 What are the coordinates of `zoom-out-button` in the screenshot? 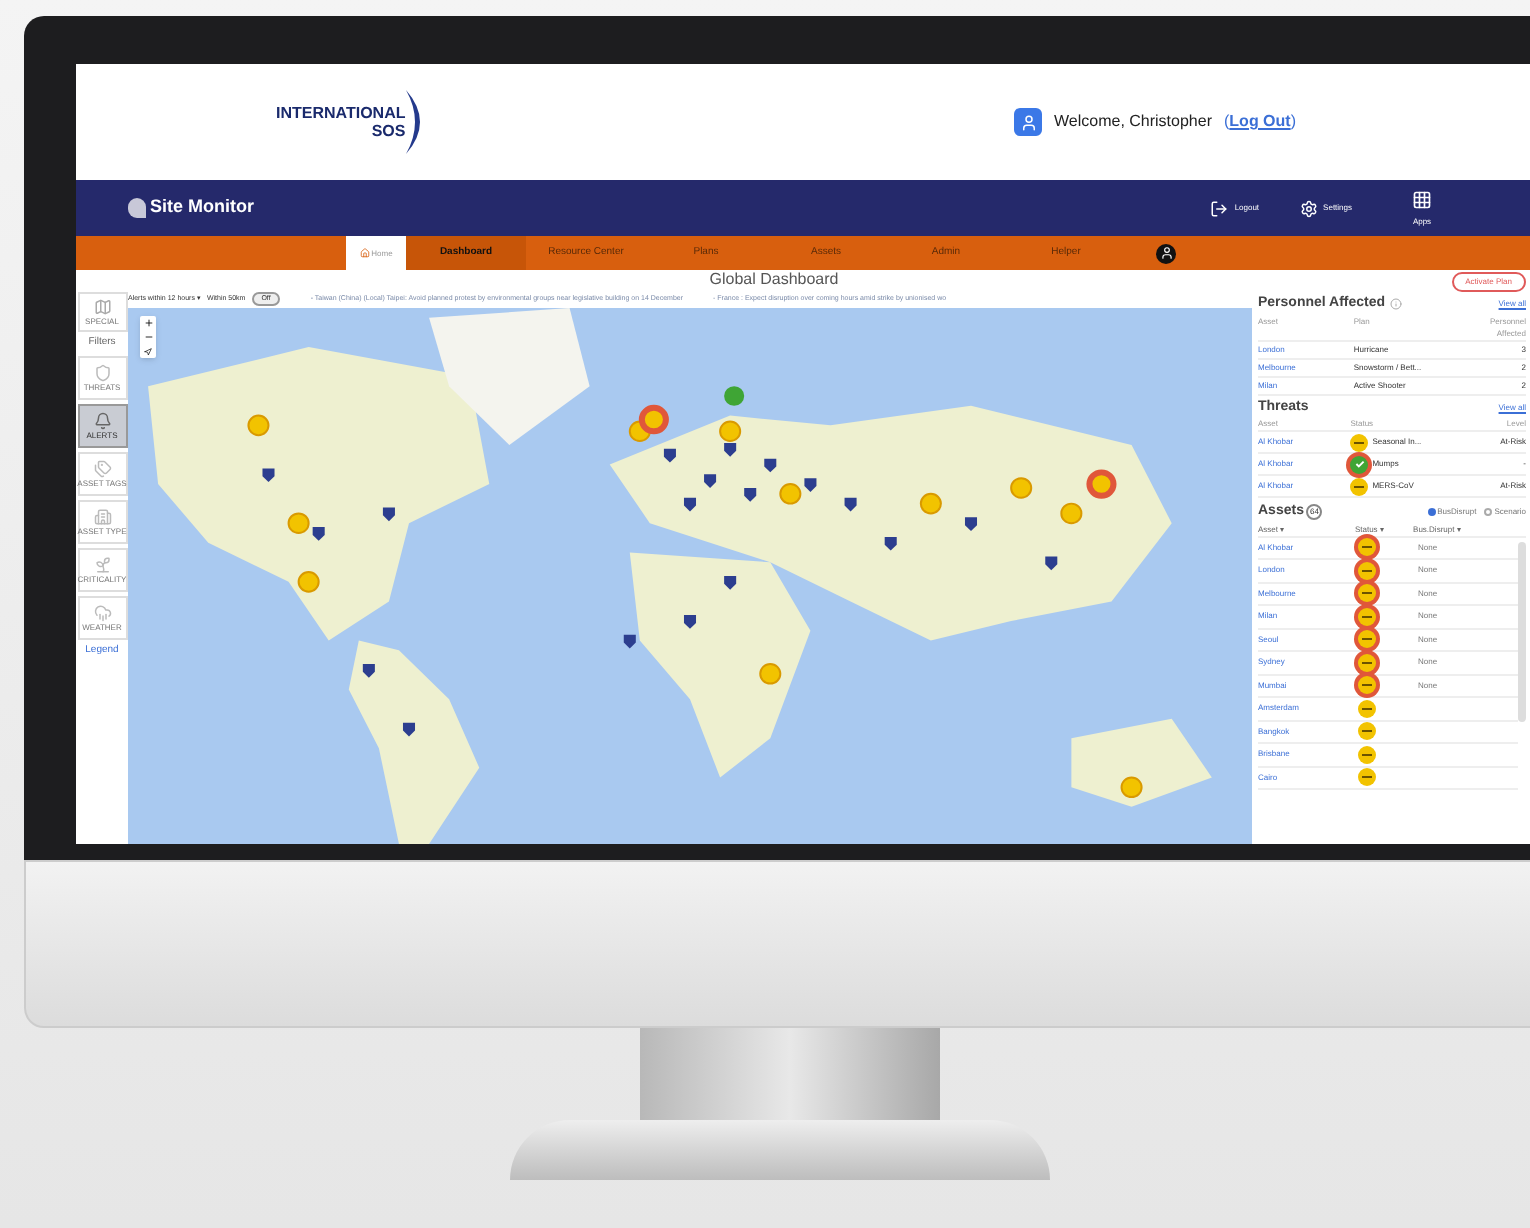 It's located at (148, 337).